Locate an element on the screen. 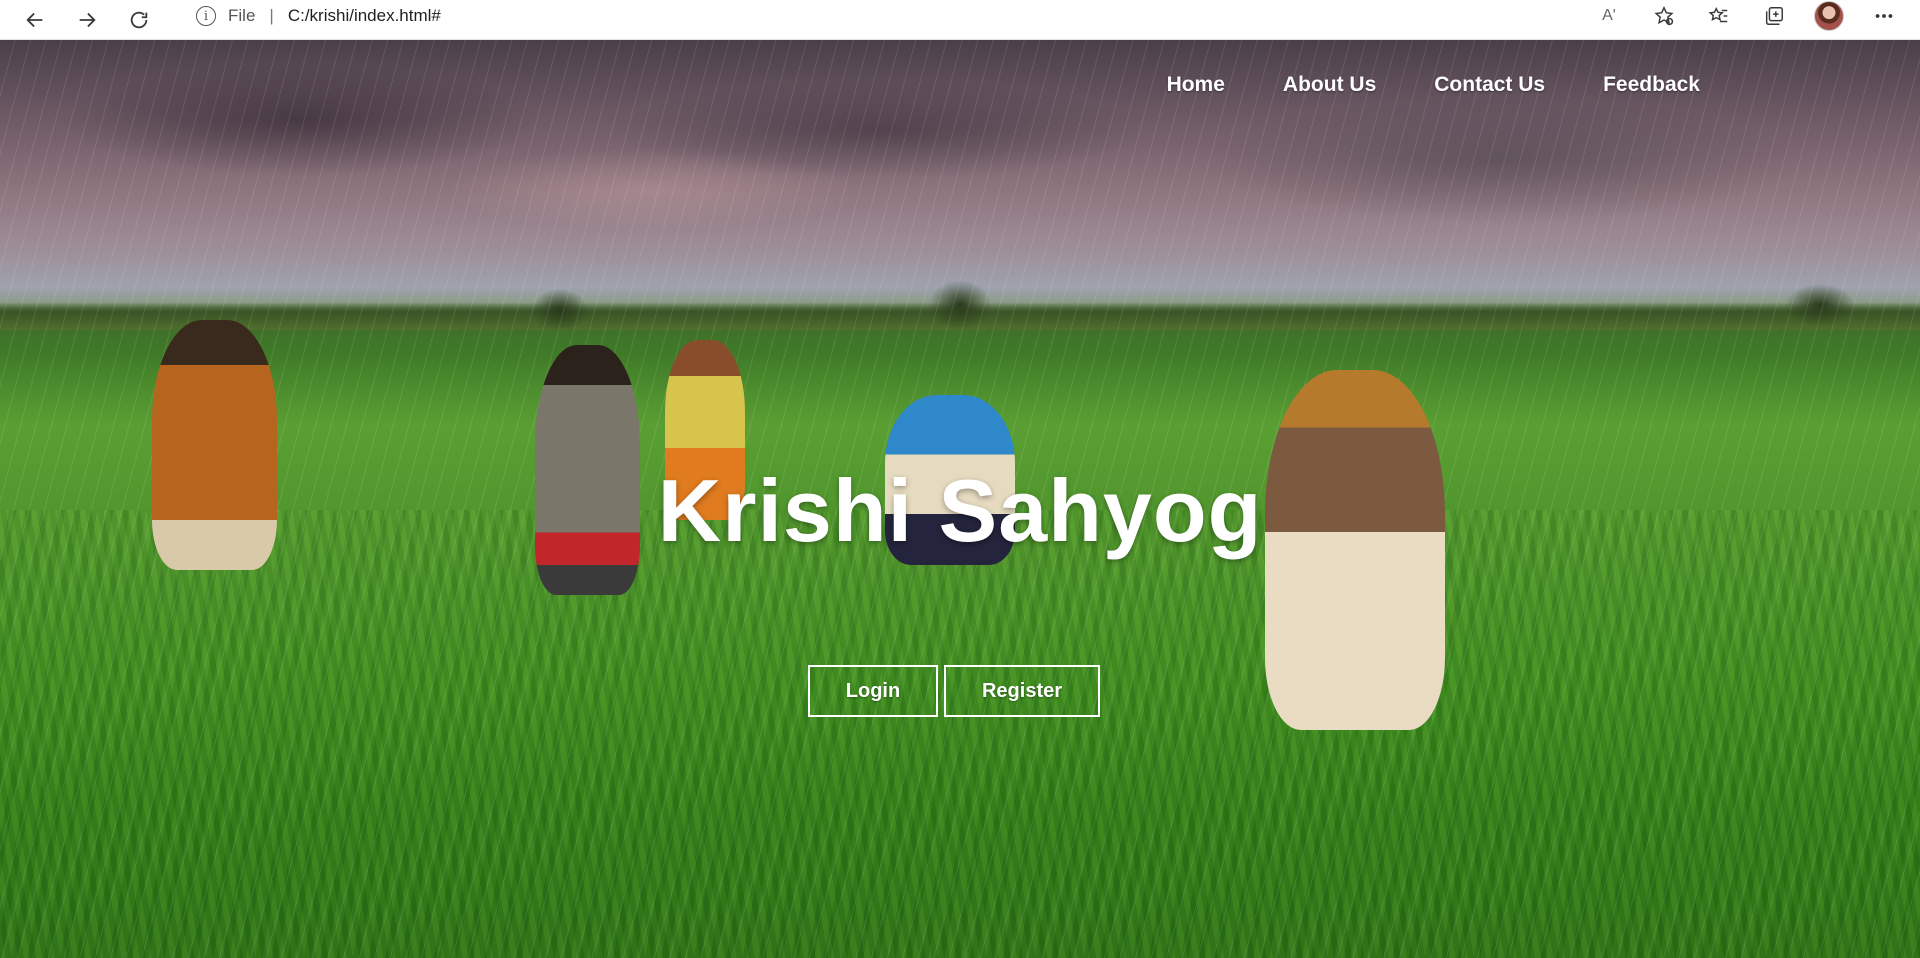 Image resolution: width=1920 pixels, height=958 pixels. star-add-icon is located at coordinates (1664, 16).